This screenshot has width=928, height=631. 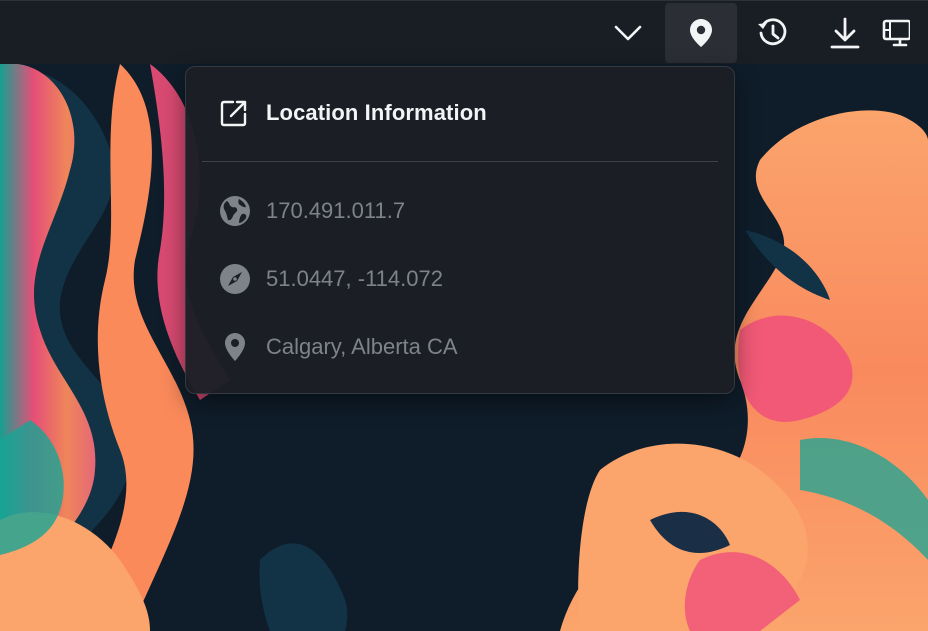 I want to click on city-row: Calgary, Alberta CA, so click(x=338, y=347).